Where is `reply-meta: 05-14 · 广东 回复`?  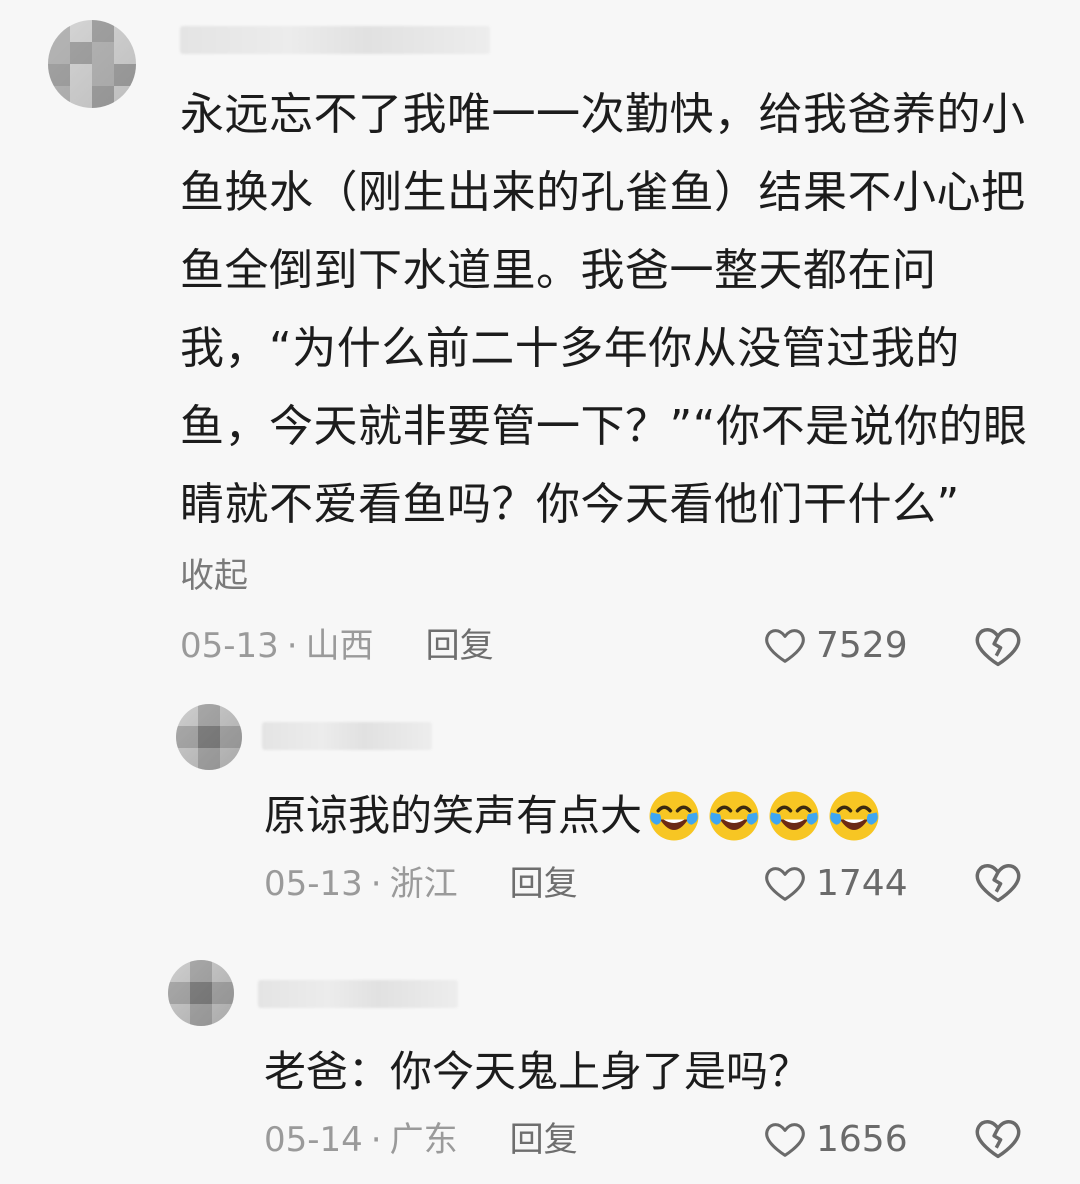 reply-meta: 05-14 · 广东 回复 is located at coordinates (421, 1140).